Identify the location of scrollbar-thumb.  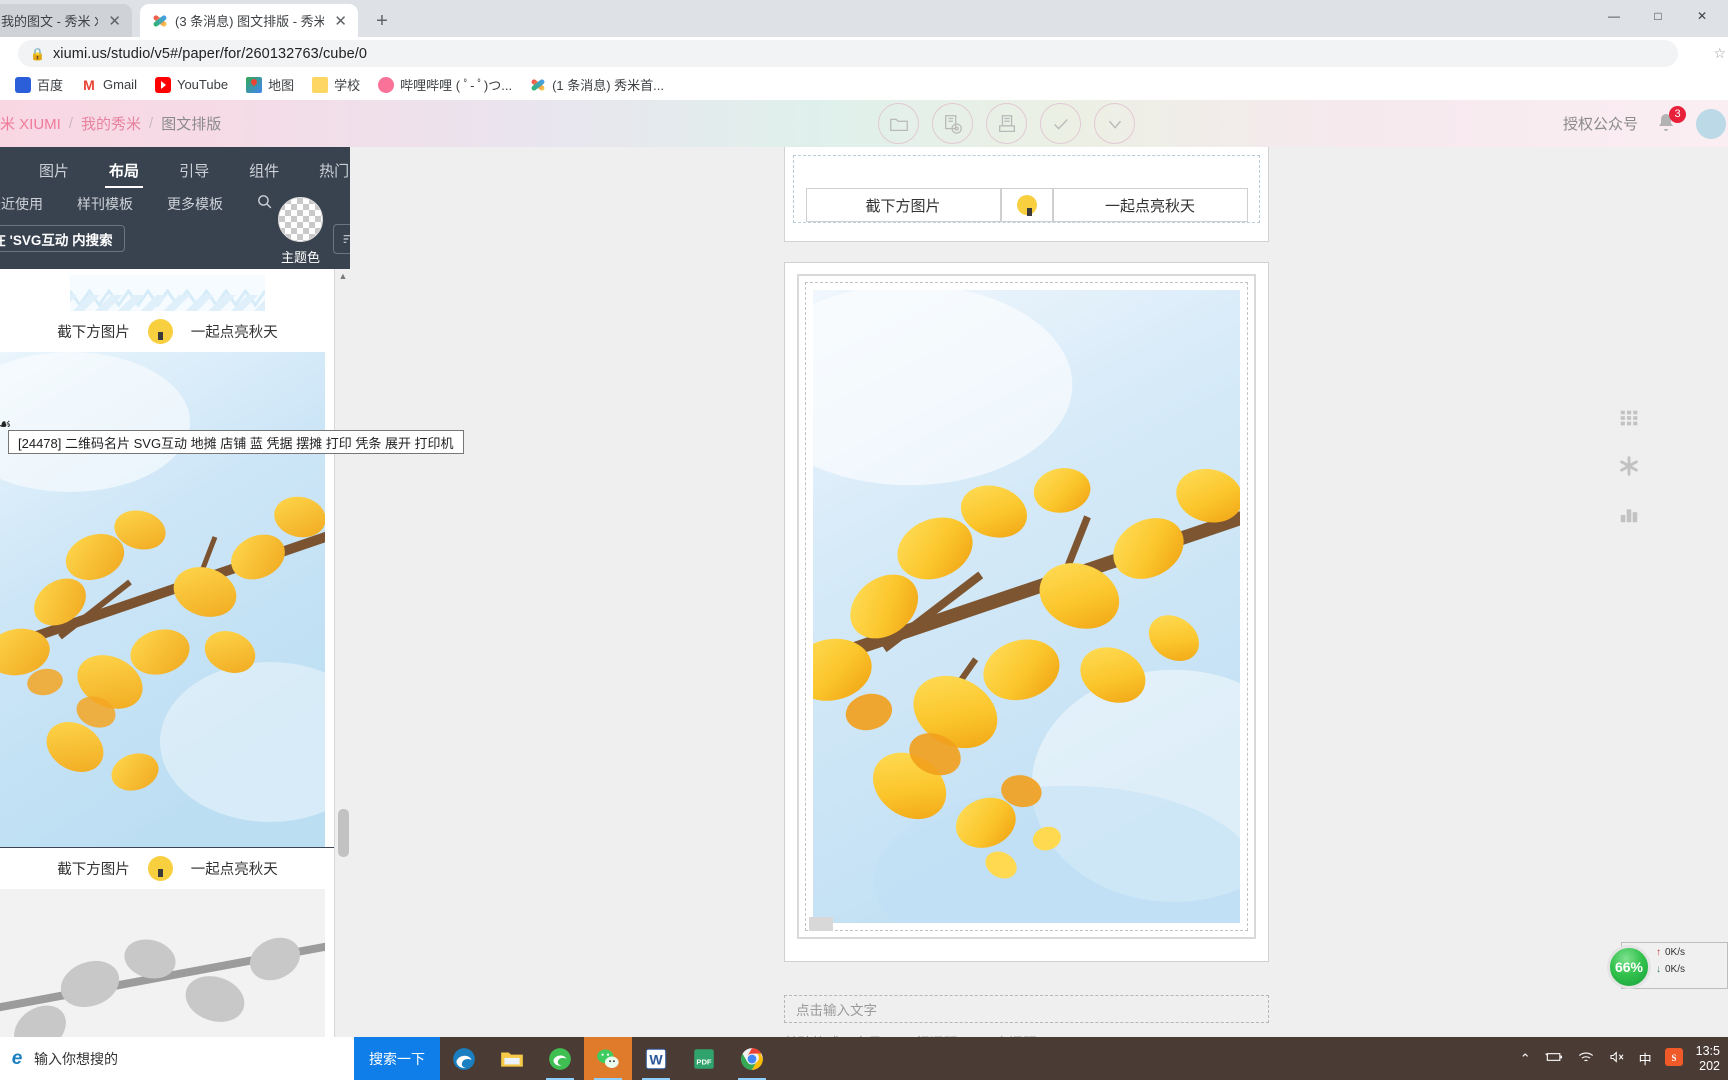
(343, 833).